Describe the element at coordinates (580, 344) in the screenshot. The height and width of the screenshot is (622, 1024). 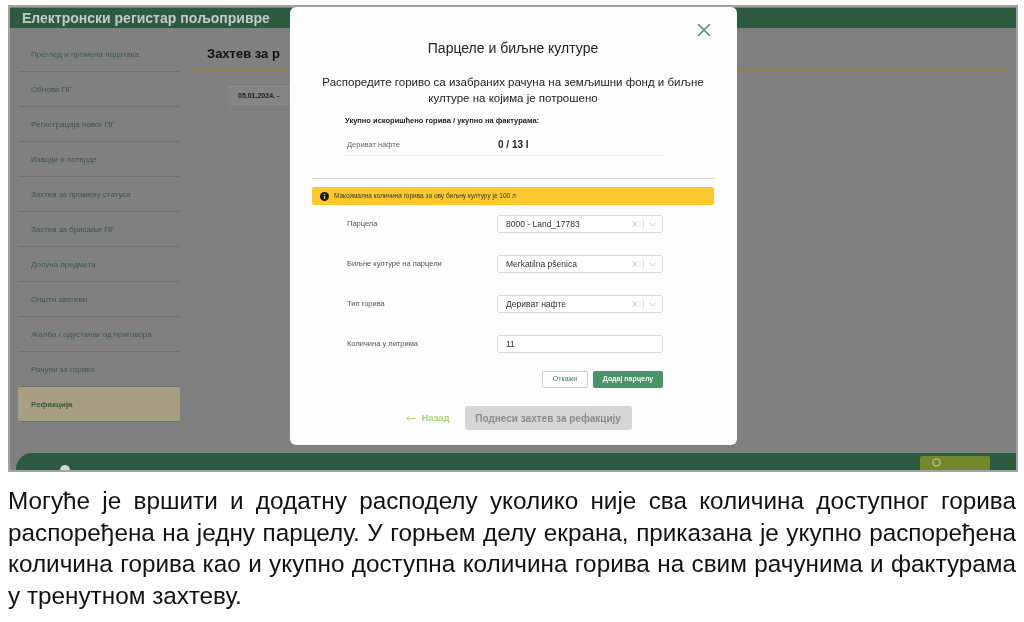
I see `input-field: 11` at that location.